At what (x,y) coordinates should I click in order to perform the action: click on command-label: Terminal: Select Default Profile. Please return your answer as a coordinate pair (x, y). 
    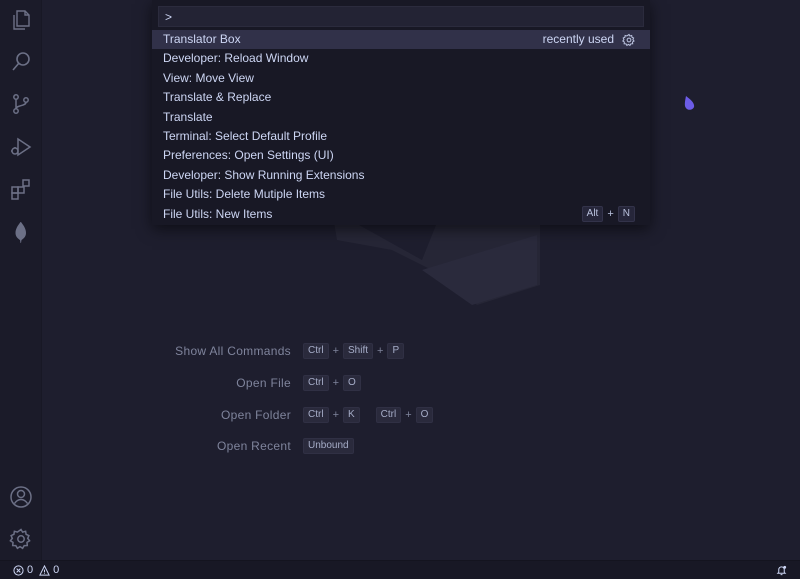
    Looking at the image, I should click on (245, 135).